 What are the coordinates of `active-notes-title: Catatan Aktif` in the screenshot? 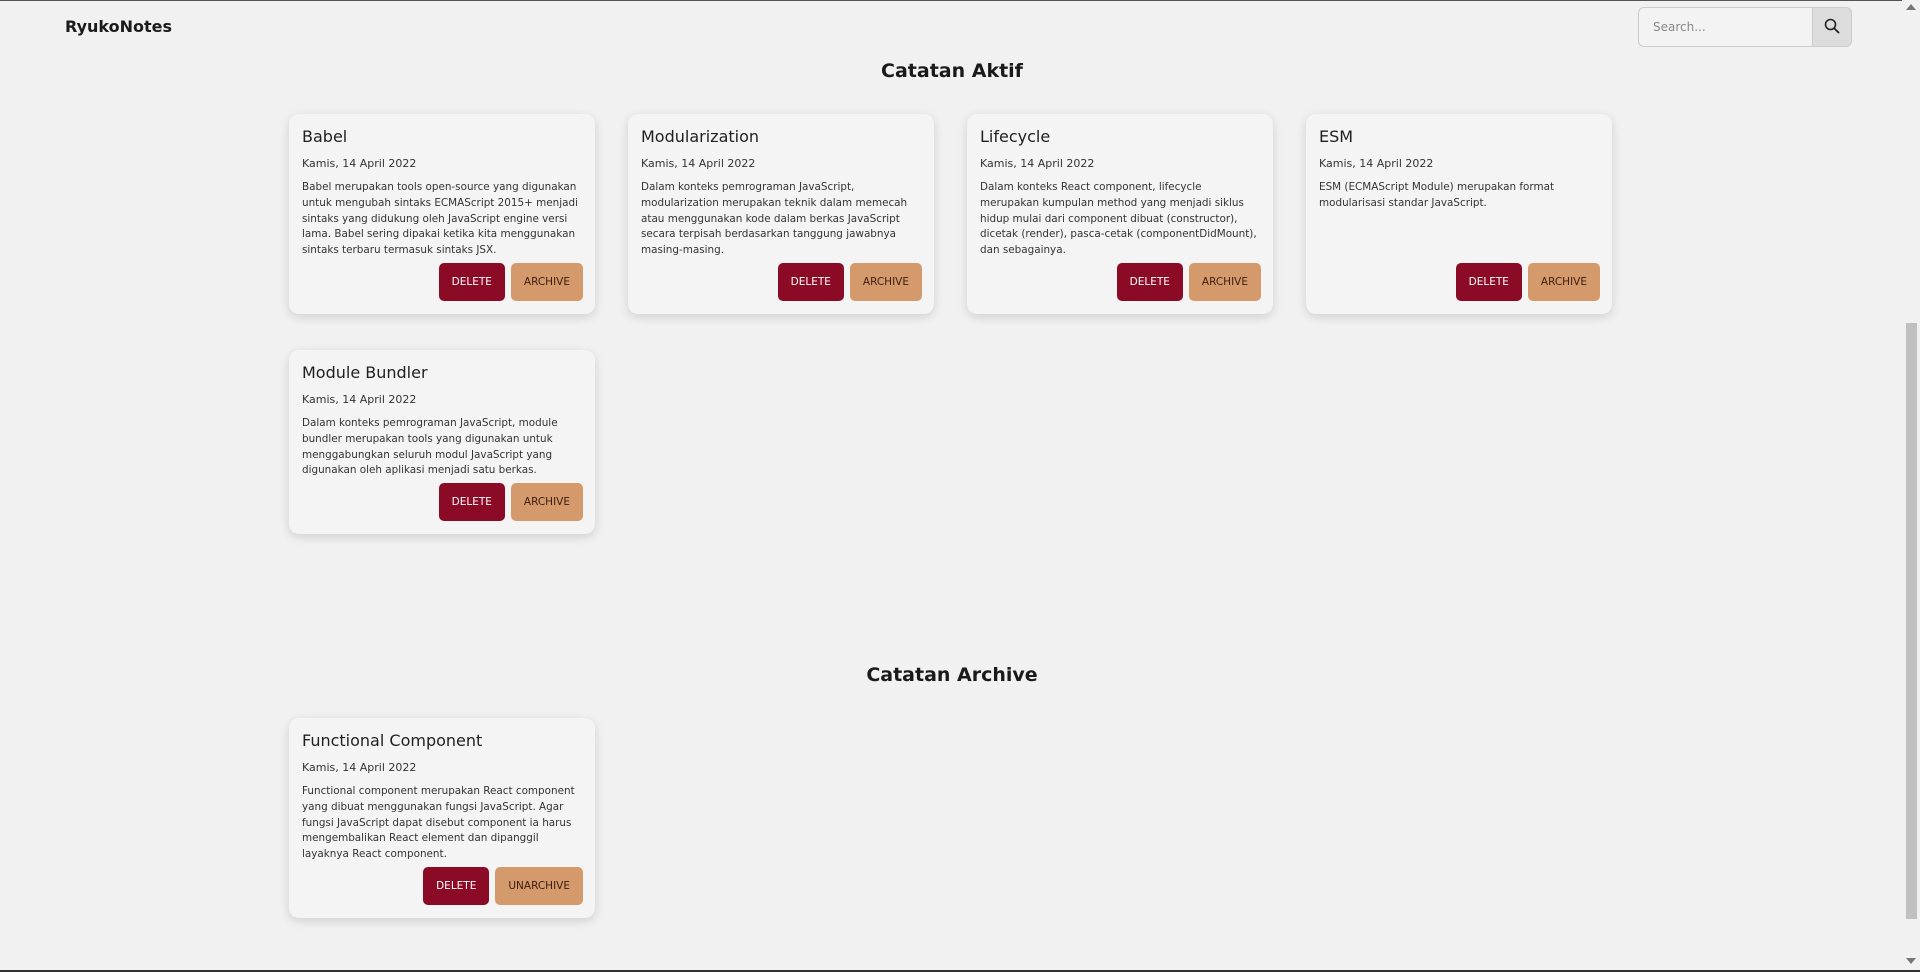 It's located at (952, 71).